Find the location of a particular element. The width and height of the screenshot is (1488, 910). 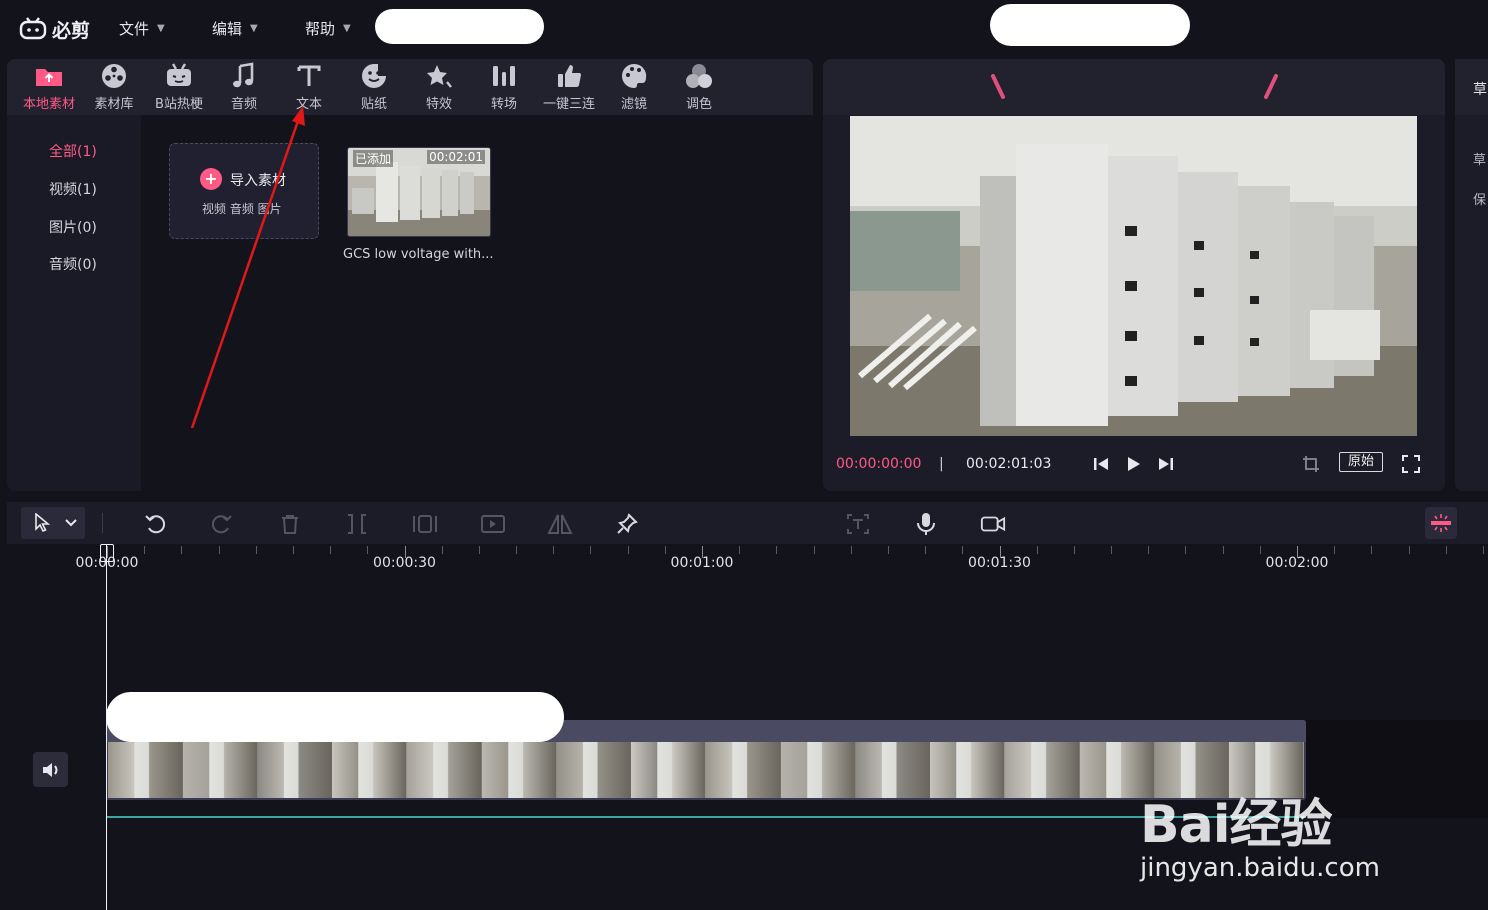

draft-item: 草 is located at coordinates (1479, 158).